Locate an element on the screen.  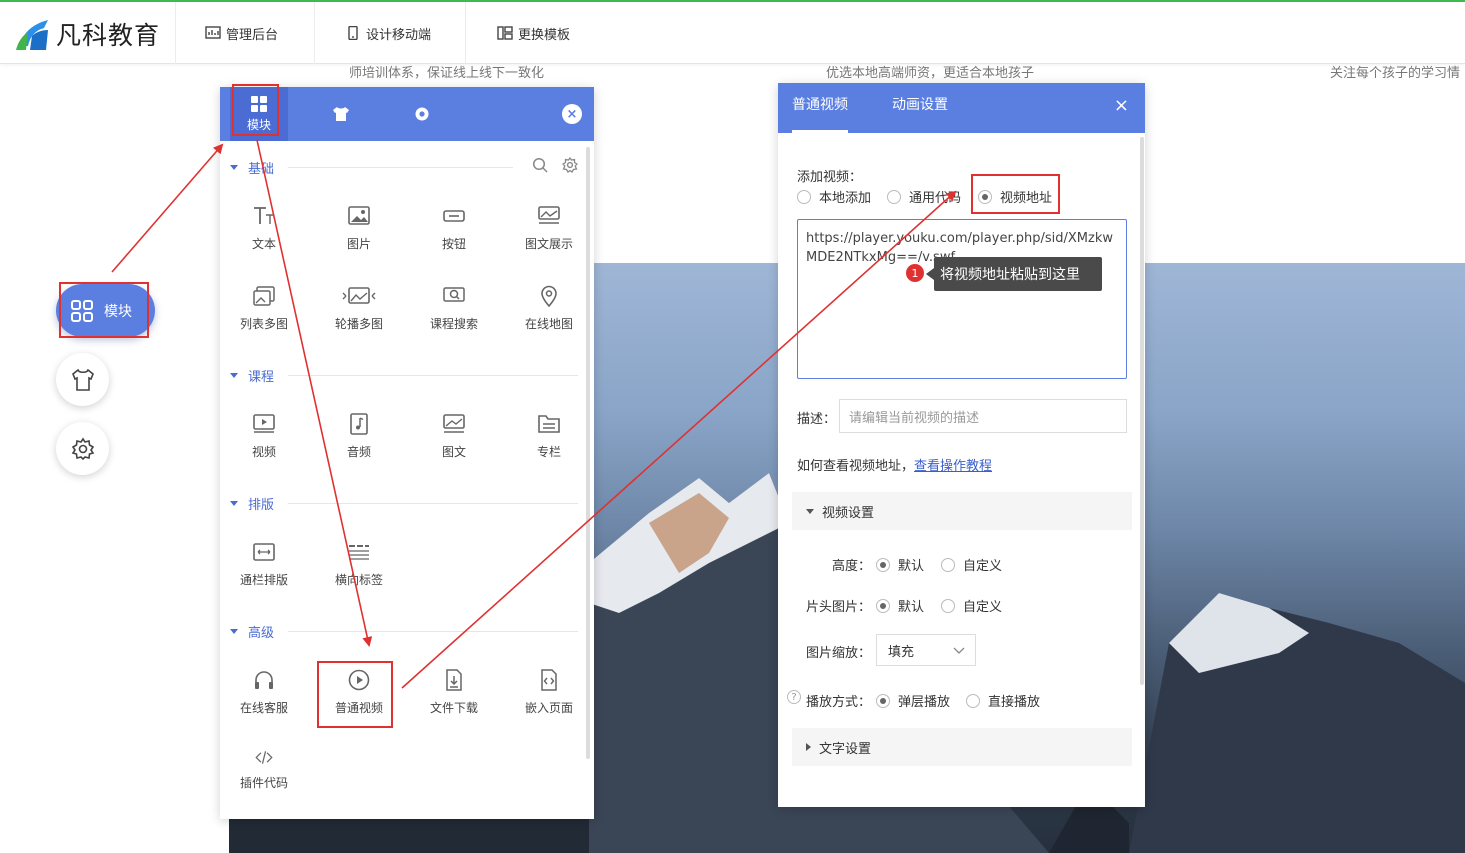
download-icon is located at coordinates (454, 680).